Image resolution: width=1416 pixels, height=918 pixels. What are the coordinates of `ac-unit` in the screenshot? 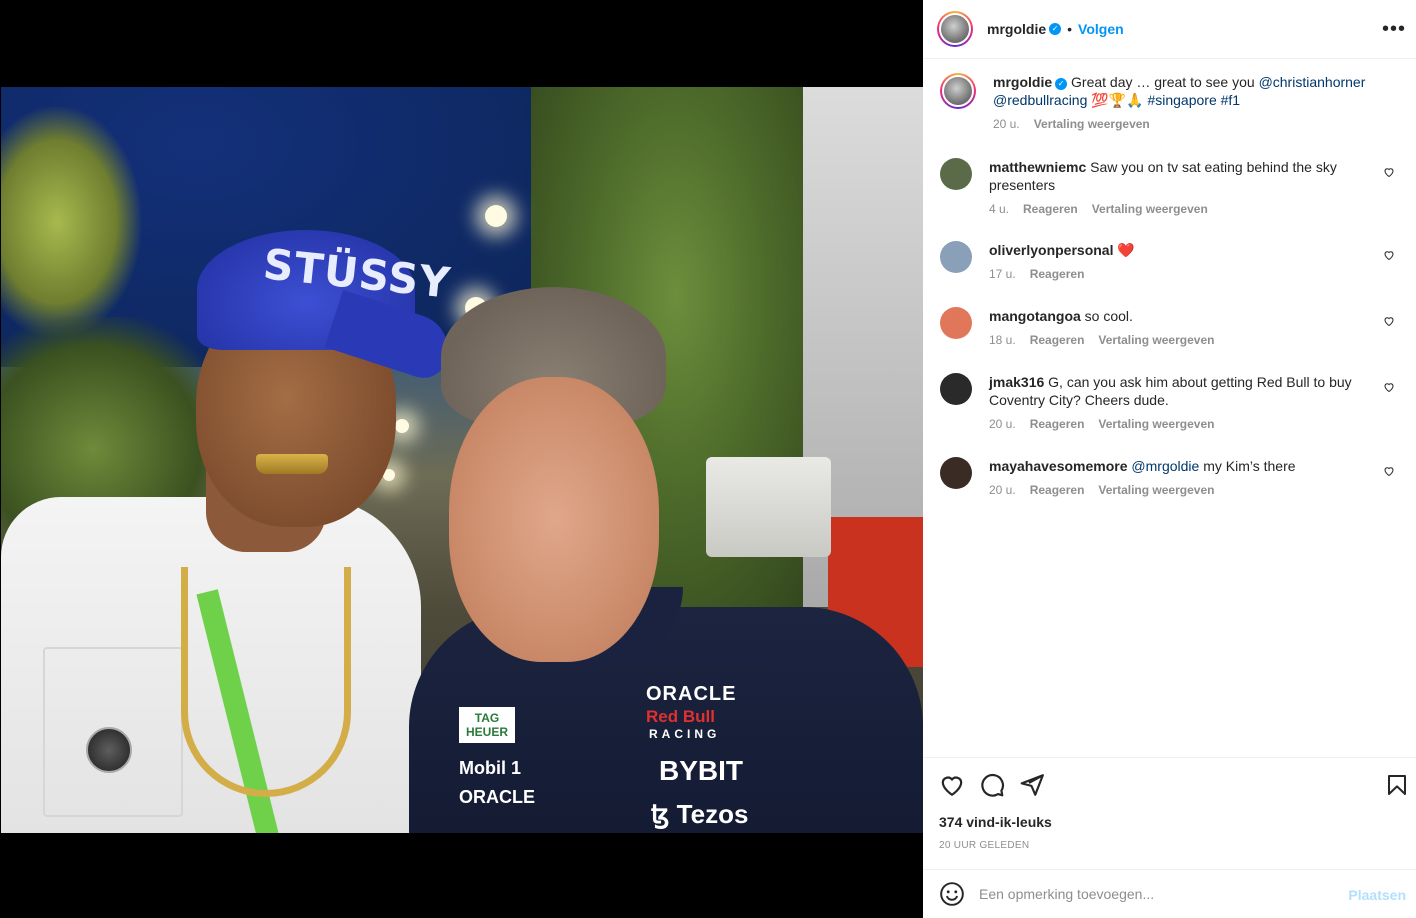 It's located at (768, 507).